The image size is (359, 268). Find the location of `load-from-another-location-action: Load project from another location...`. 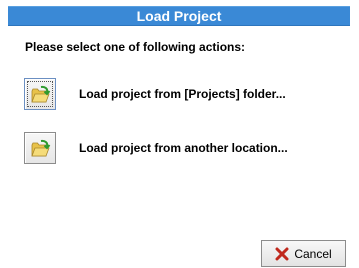

load-from-another-location-action: Load project from another location... is located at coordinates (174, 149).